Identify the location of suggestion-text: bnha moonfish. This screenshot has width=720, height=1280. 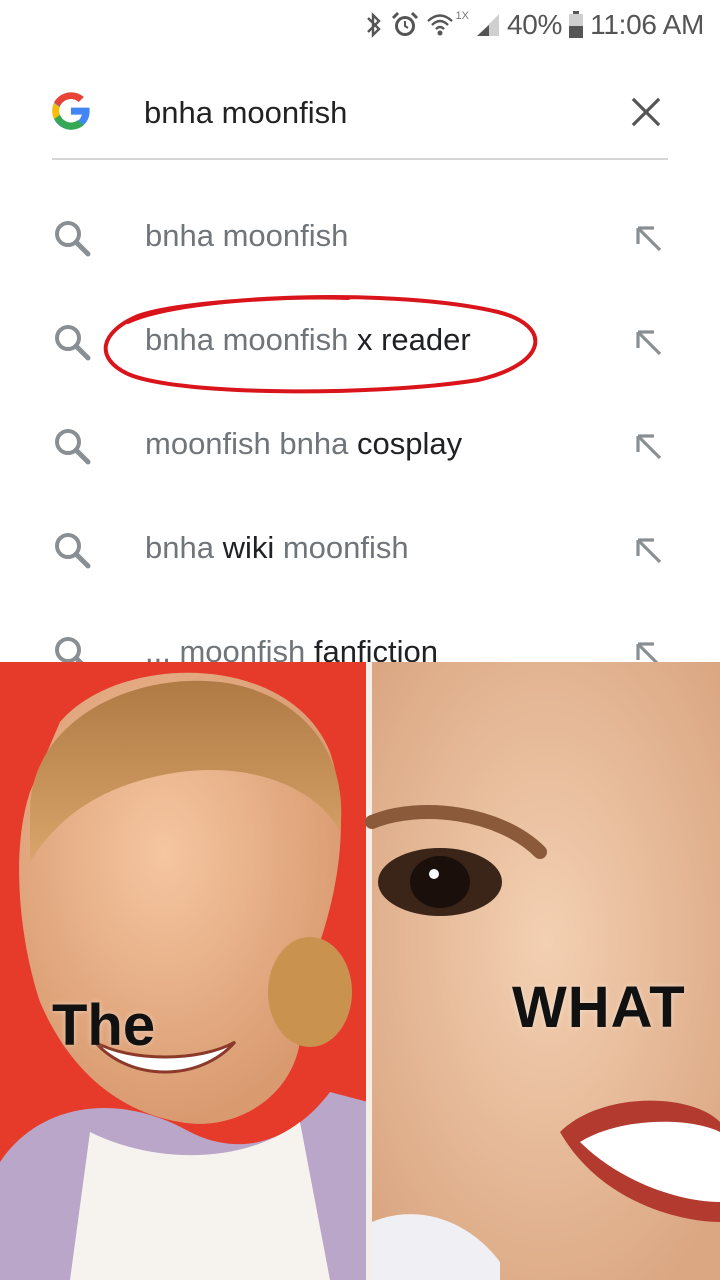
(246, 236).